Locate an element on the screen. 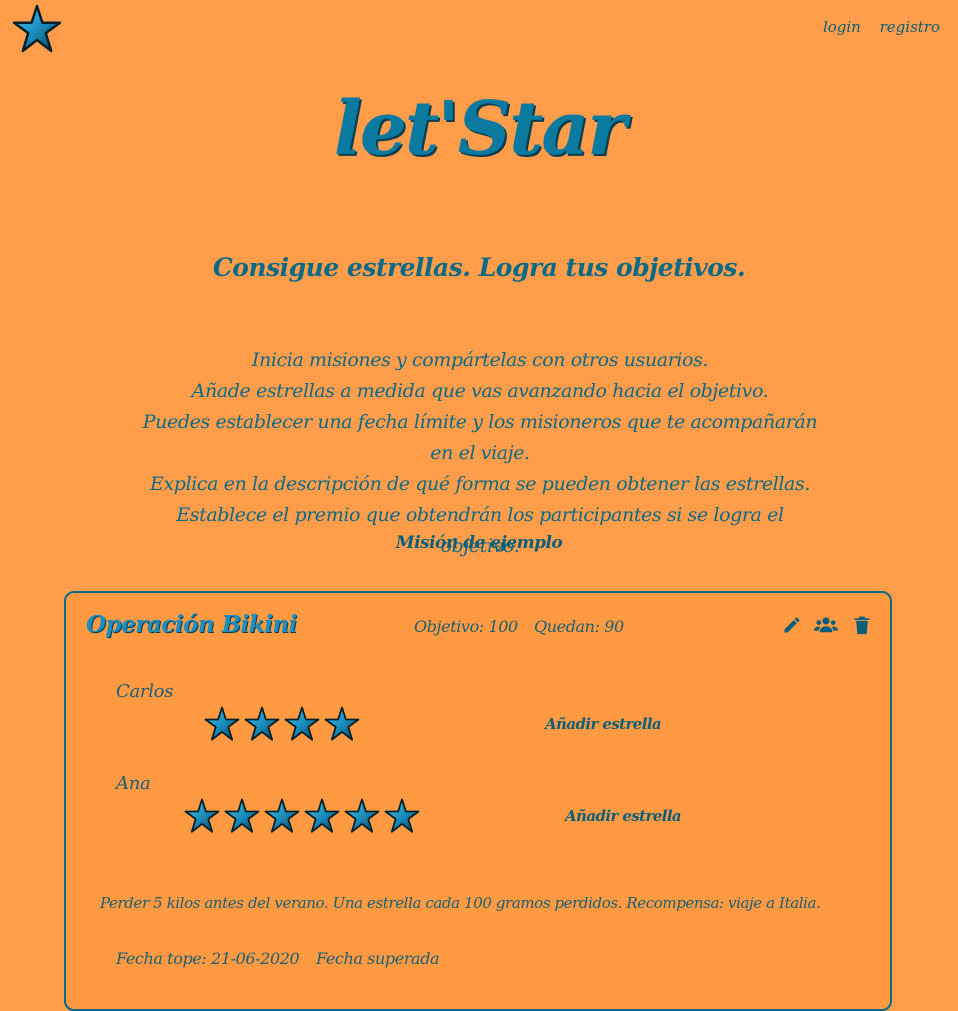  mission-deadline: Fecha tope: 21-06-2020 is located at coordinates (208, 958).